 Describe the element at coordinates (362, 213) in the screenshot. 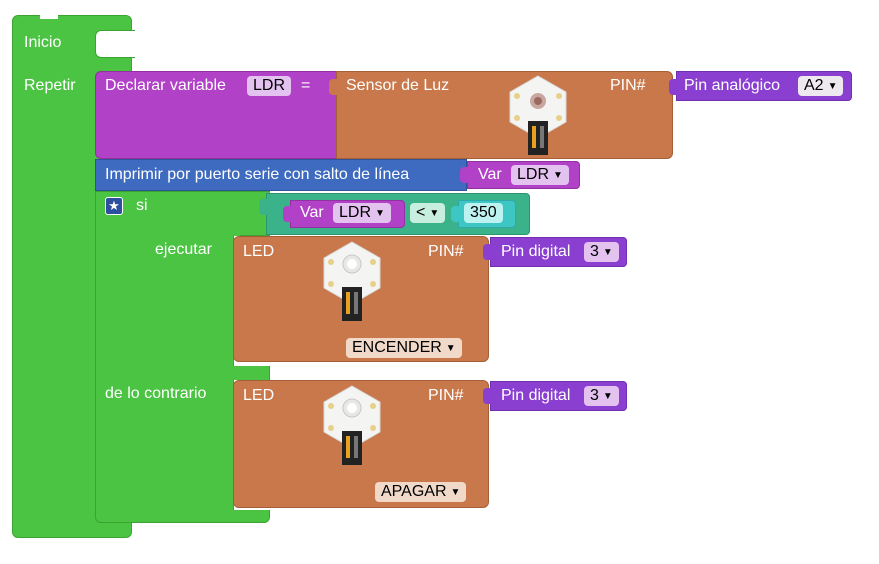

I see `compare-var-dropdown: LDR ▼` at that location.